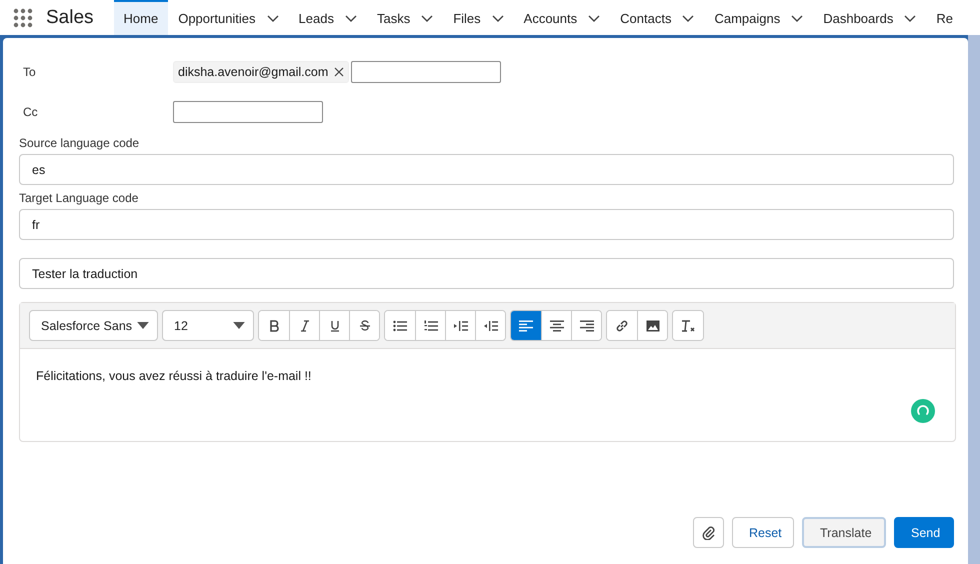  I want to click on nav-tab: Tasks, so click(405, 17).